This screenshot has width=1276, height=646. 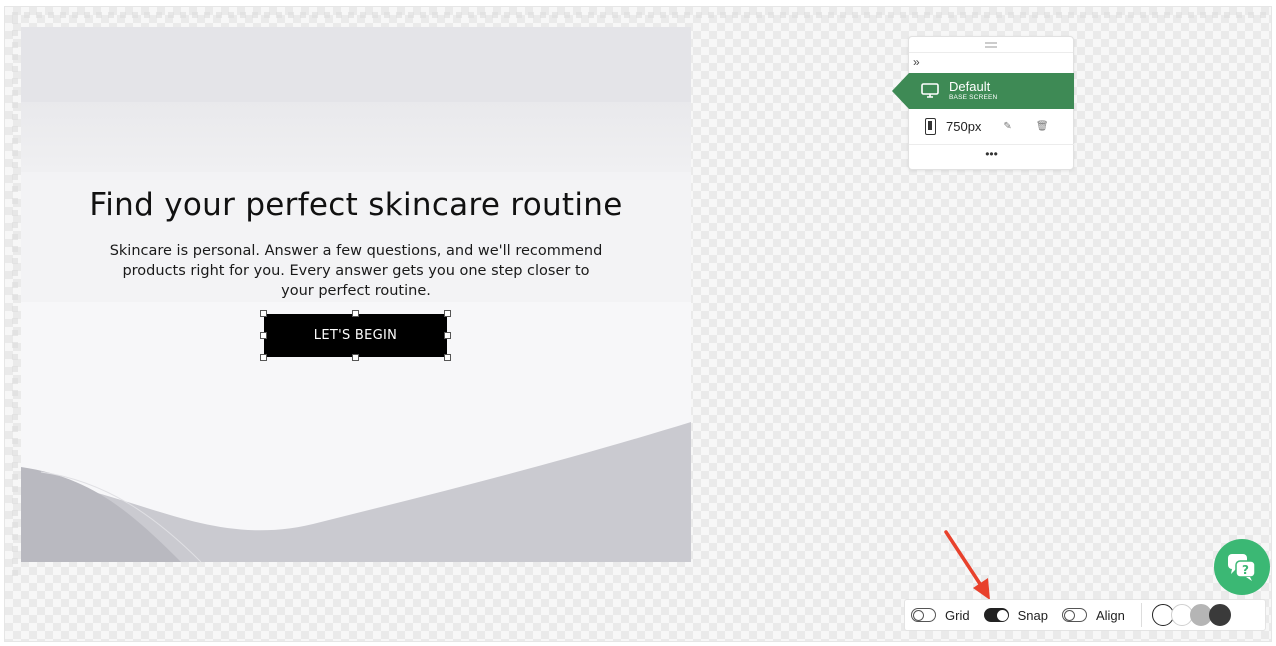 What do you see at coordinates (1032, 615) in the screenshot?
I see `snap-label: Snap` at bounding box center [1032, 615].